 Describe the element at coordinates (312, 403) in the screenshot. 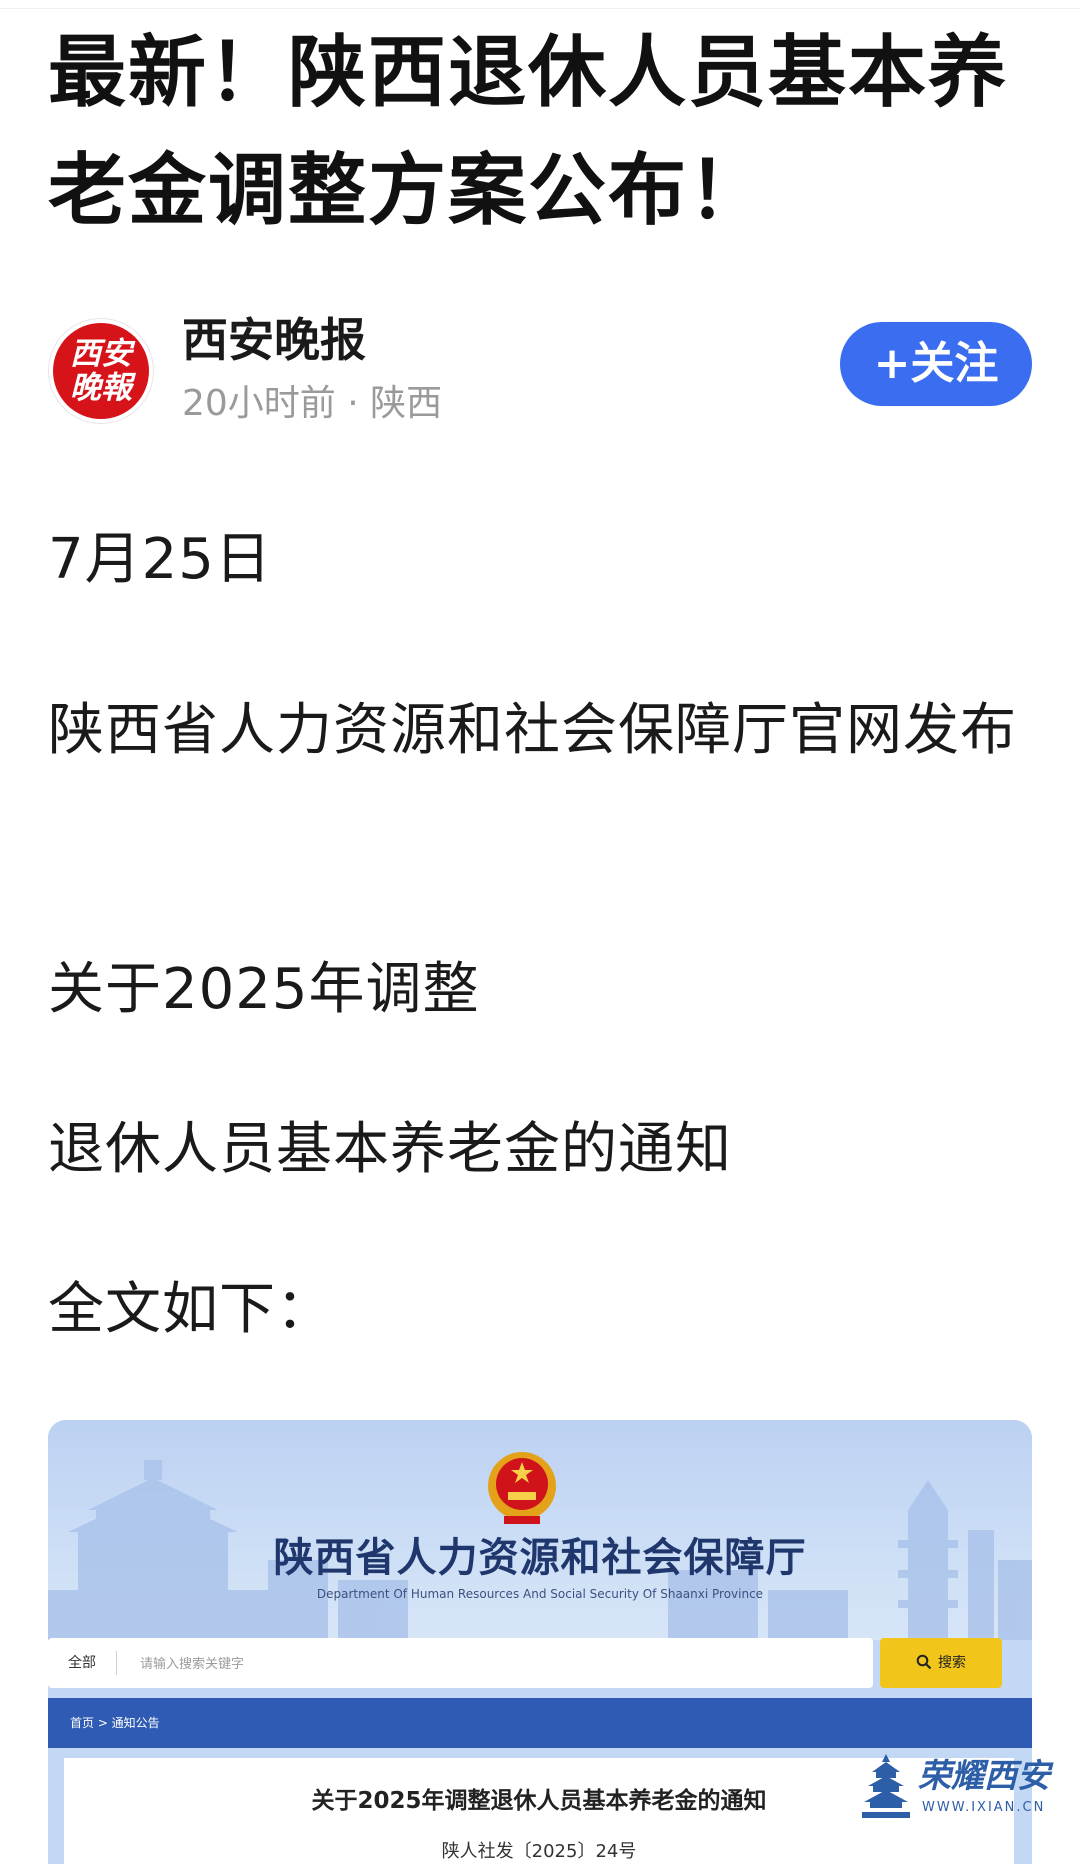

I see `publish-meta: 20小时前 · 陕西` at that location.